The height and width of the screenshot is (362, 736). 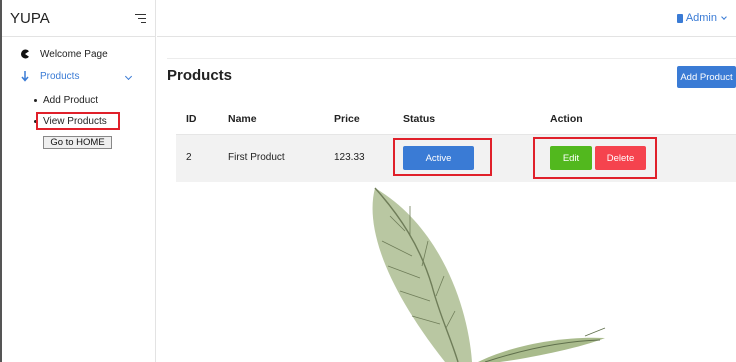 What do you see at coordinates (25, 76) in the screenshot?
I see `arrow-down-icon` at bounding box center [25, 76].